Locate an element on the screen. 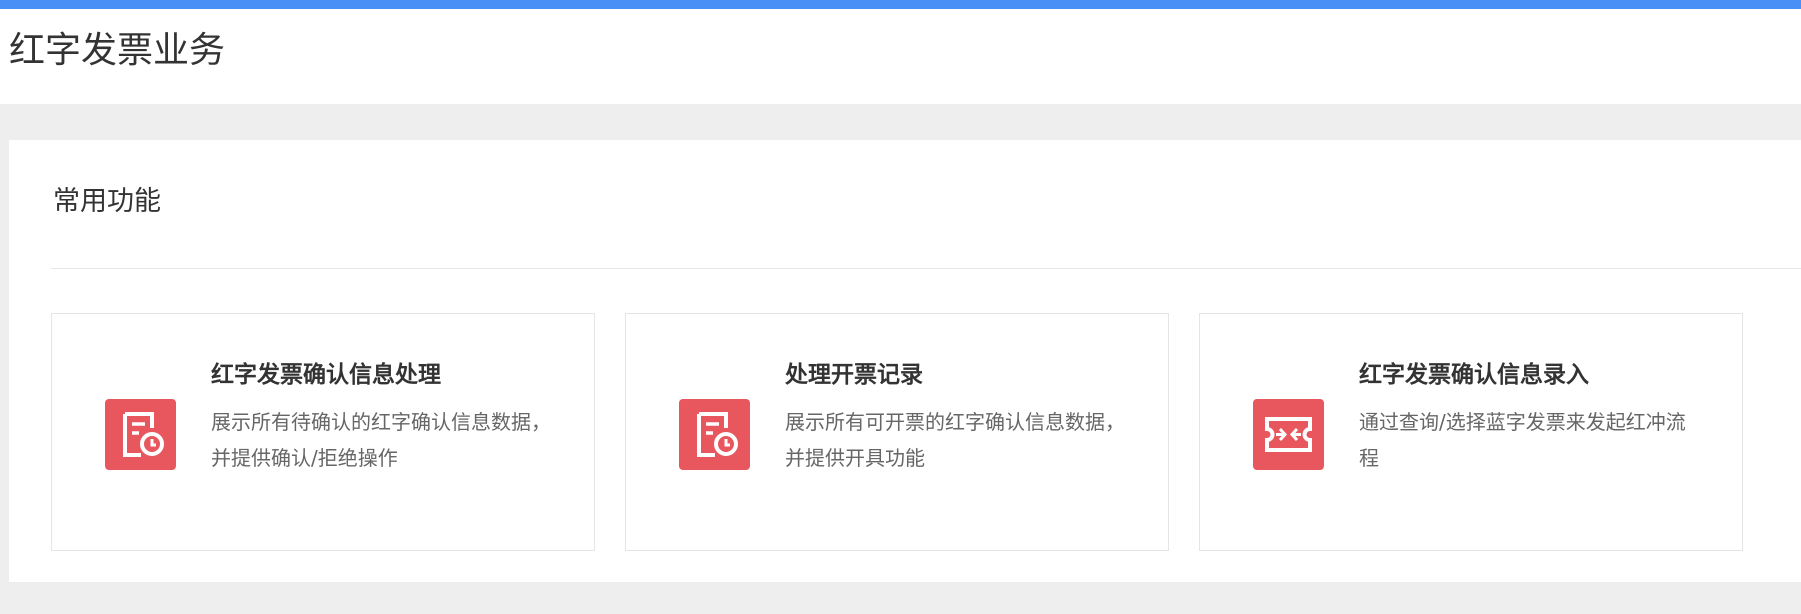 The width and height of the screenshot is (1801, 614). page-title: 红字发票业务 is located at coordinates (117, 50).